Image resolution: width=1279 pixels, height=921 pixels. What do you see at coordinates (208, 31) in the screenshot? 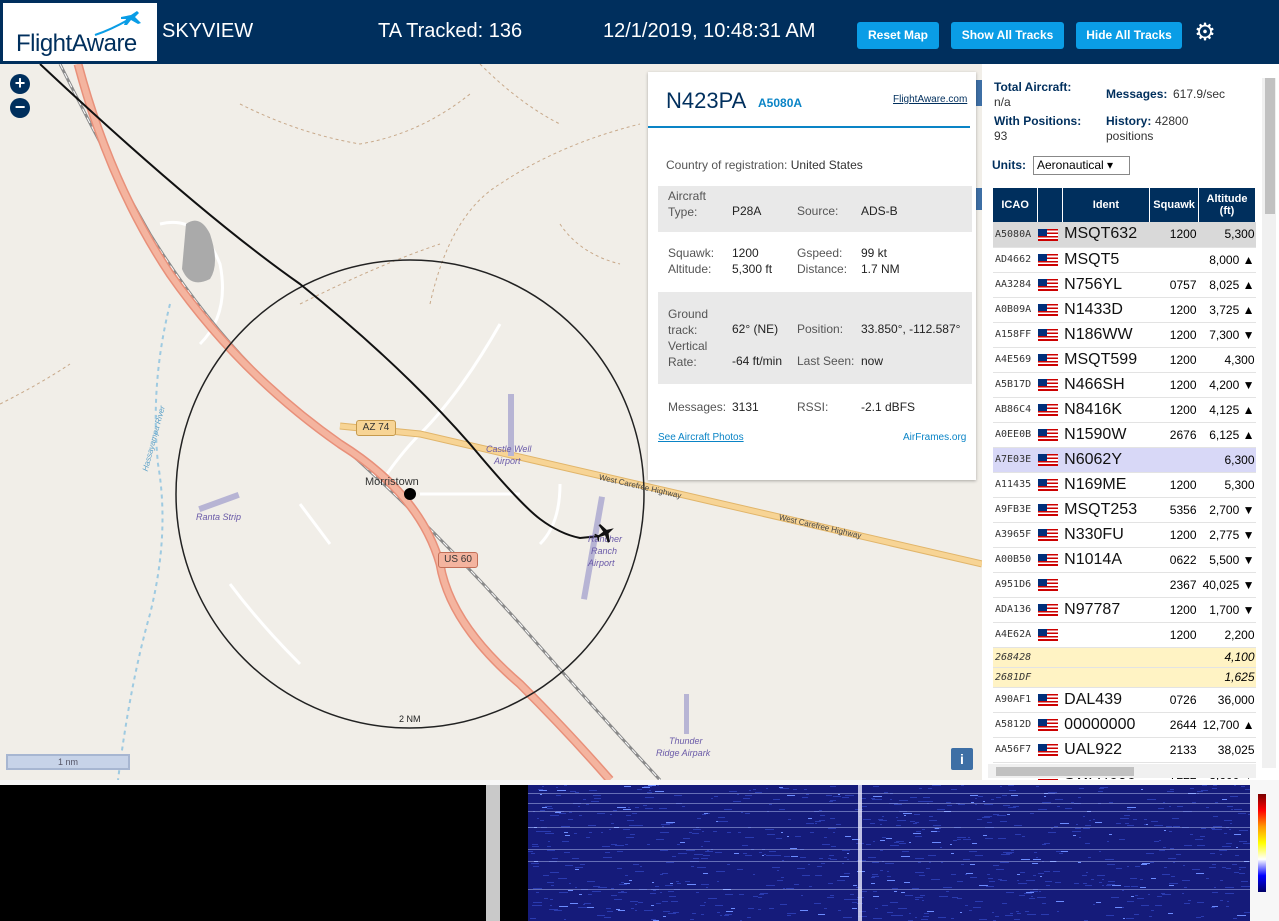
I see `app-name: SKYVIEW` at bounding box center [208, 31].